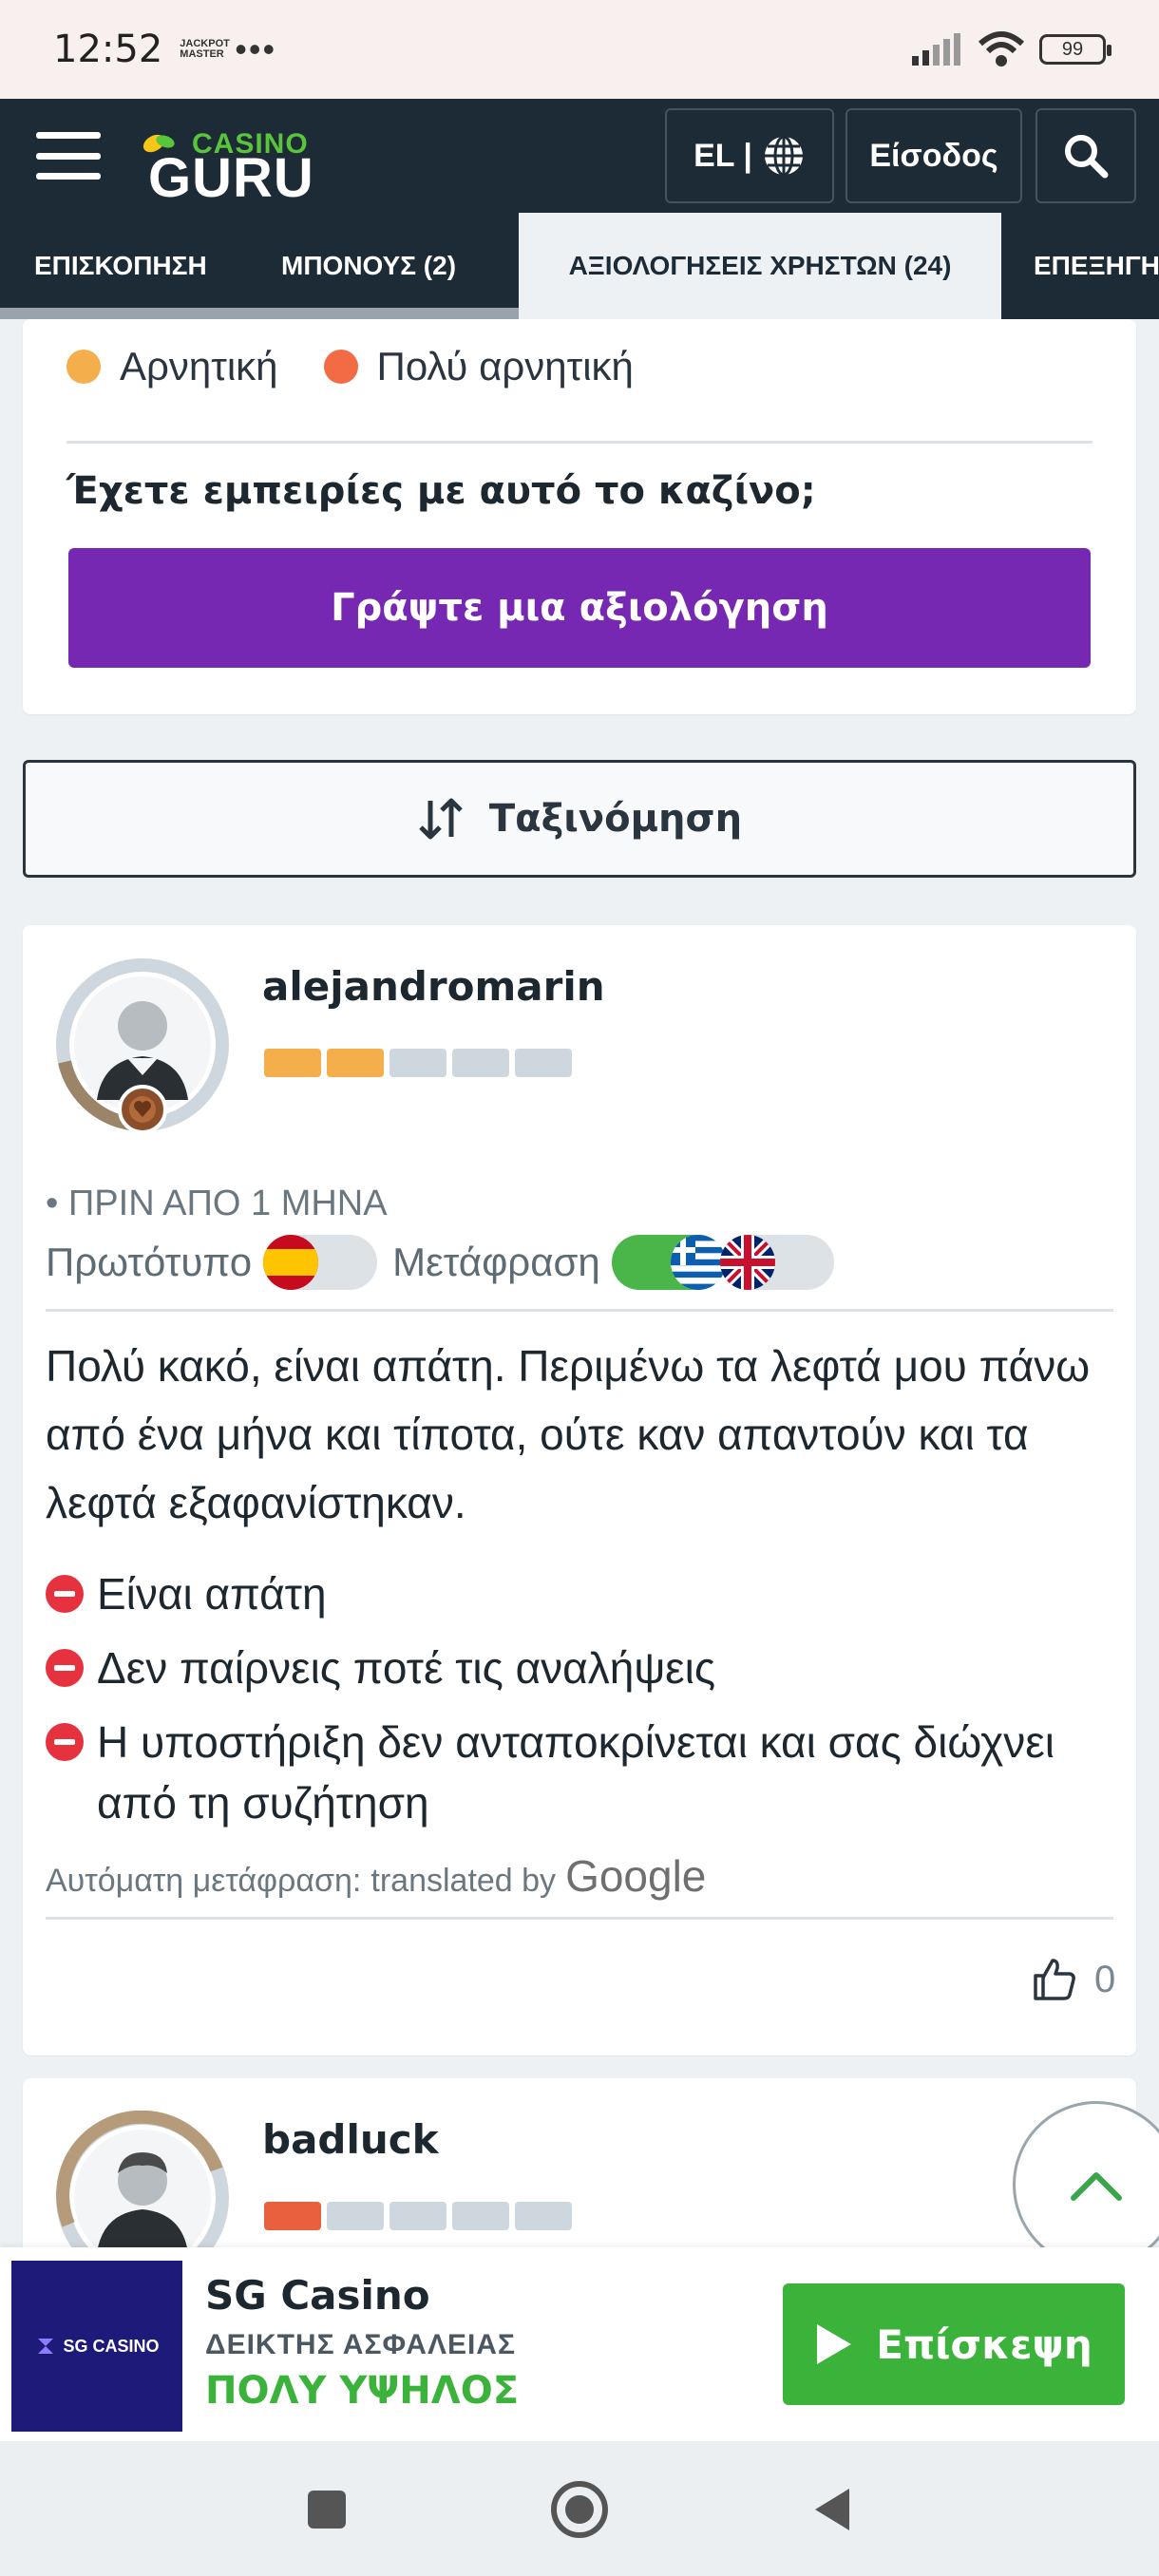 Image resolution: width=1159 pixels, height=2576 pixels. I want to click on play-icon, so click(834, 2344).